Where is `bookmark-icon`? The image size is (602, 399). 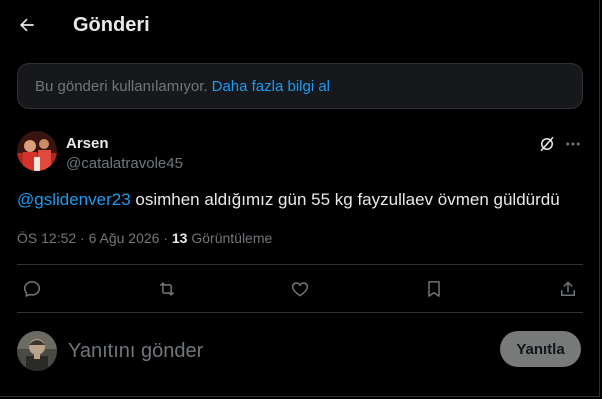 bookmark-icon is located at coordinates (434, 289).